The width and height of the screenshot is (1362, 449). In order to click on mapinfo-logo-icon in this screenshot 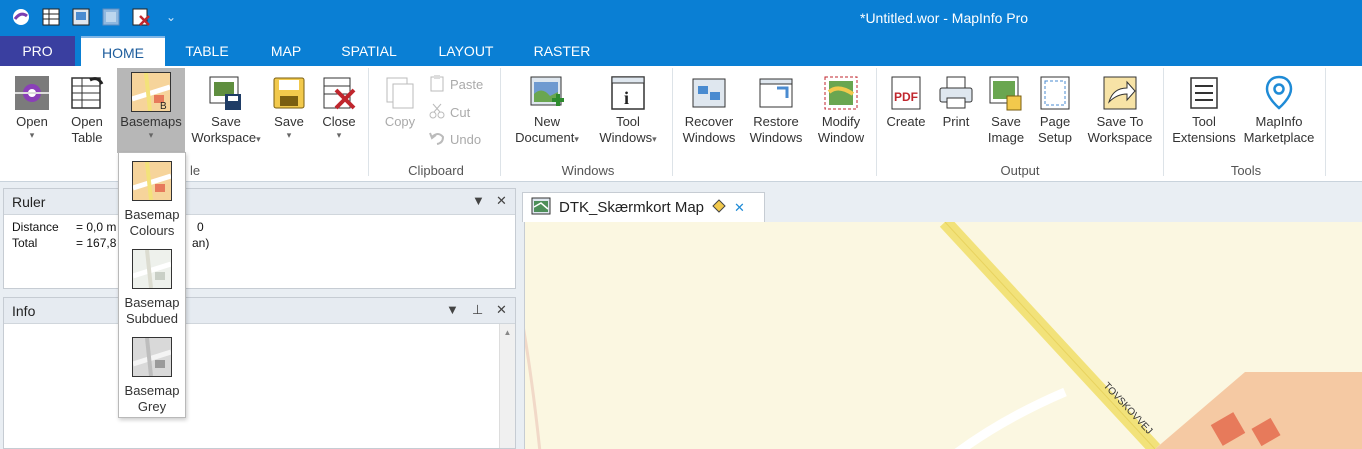, I will do `click(21, 17)`.